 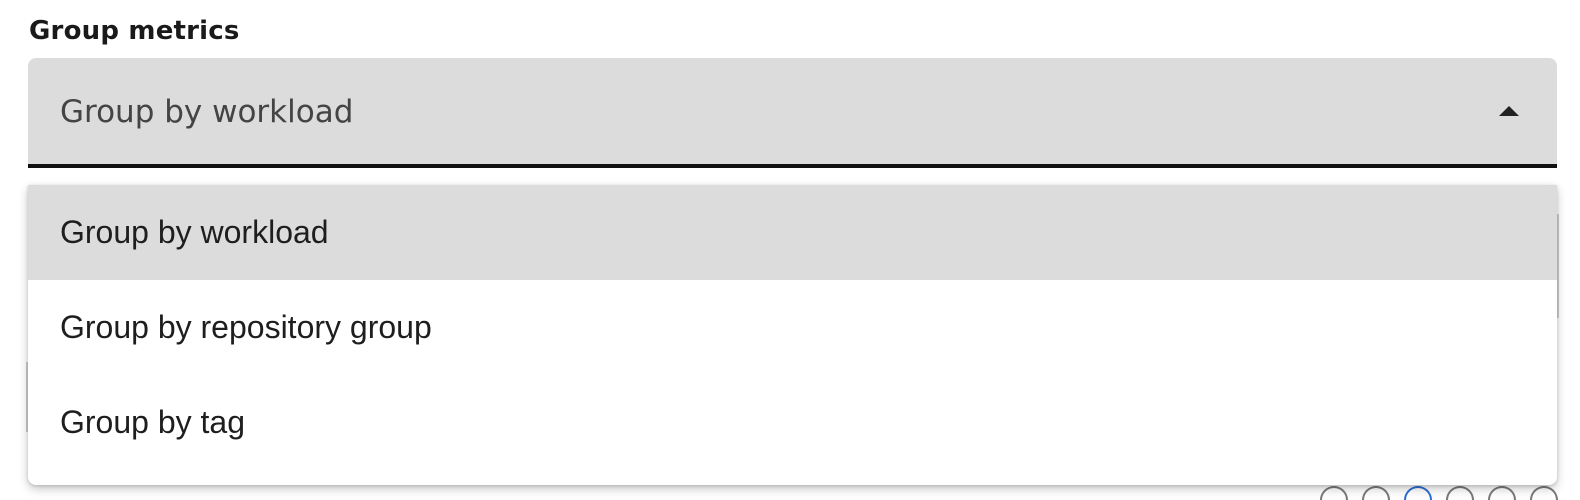 What do you see at coordinates (1334, 493) in the screenshot?
I see `zoom-in-icon` at bounding box center [1334, 493].